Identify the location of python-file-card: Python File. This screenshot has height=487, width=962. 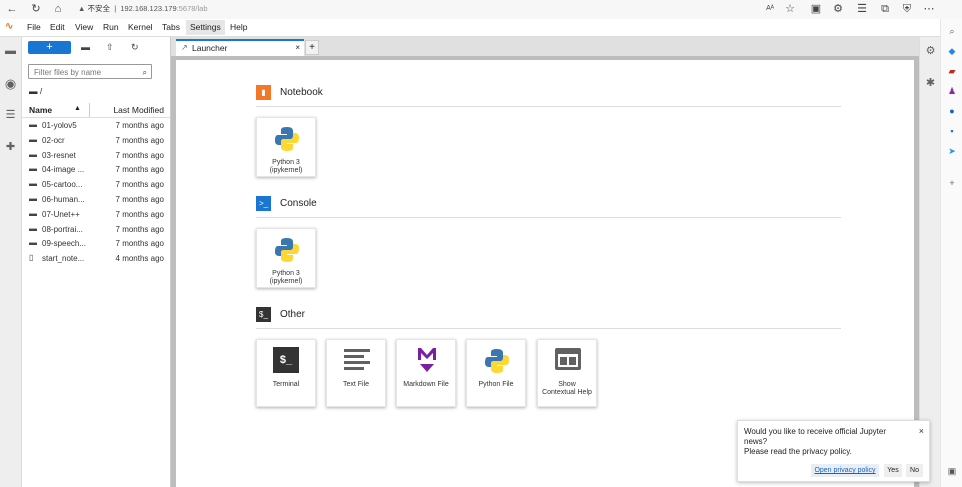
(496, 373).